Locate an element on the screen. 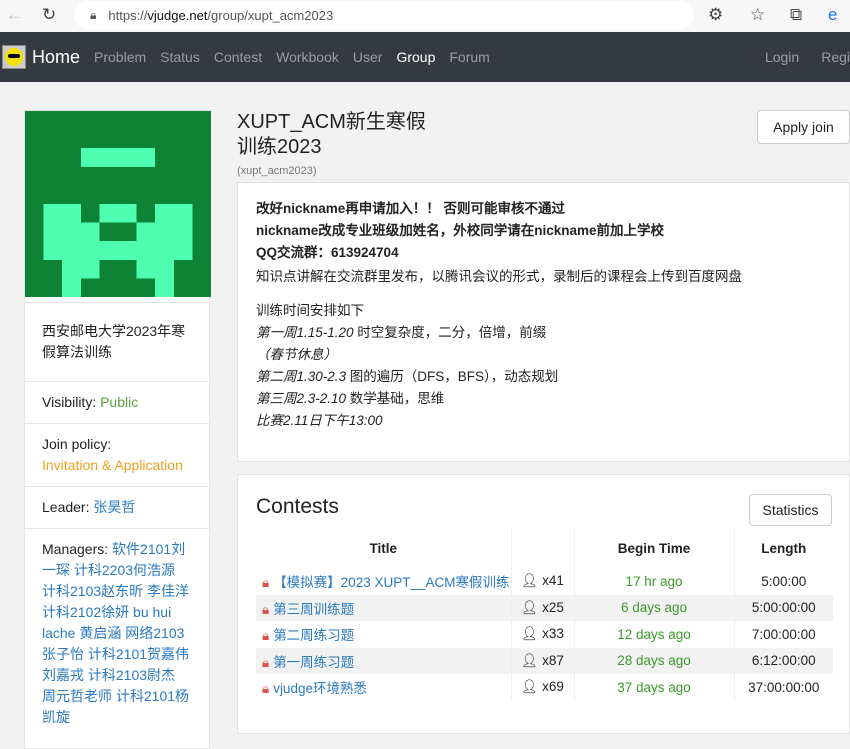  contest-length: 5:00:00:00 is located at coordinates (783, 607).